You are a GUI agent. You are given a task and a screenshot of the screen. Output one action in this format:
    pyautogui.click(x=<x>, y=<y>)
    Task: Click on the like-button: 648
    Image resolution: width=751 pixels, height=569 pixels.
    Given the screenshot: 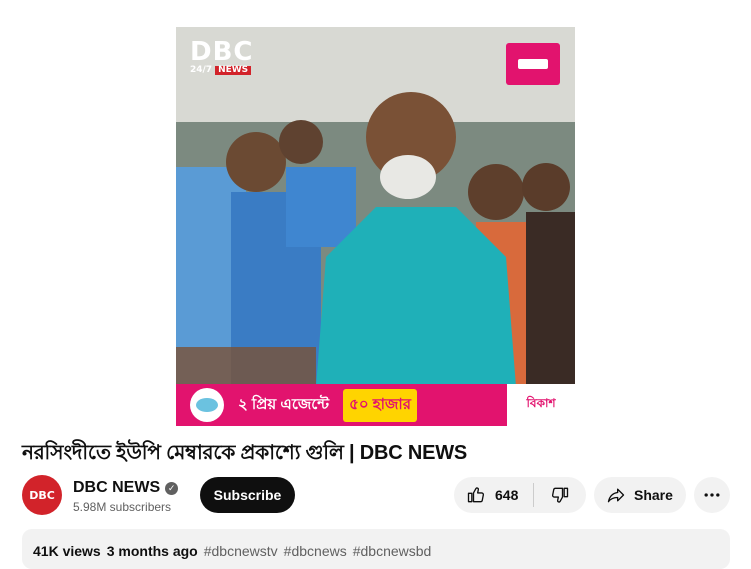 What is the action you would take?
    pyautogui.click(x=493, y=495)
    